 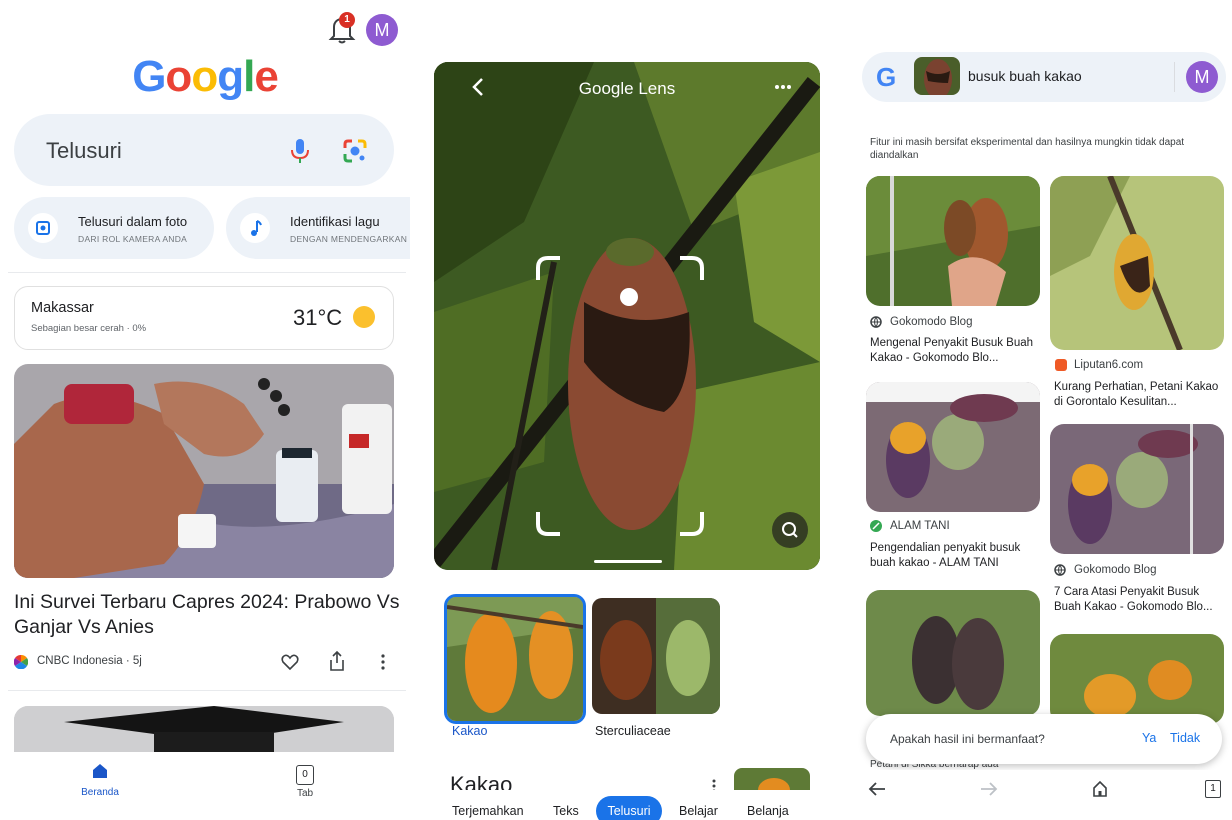 I want to click on chip-title: Identifikasi lagu, so click(x=335, y=221).